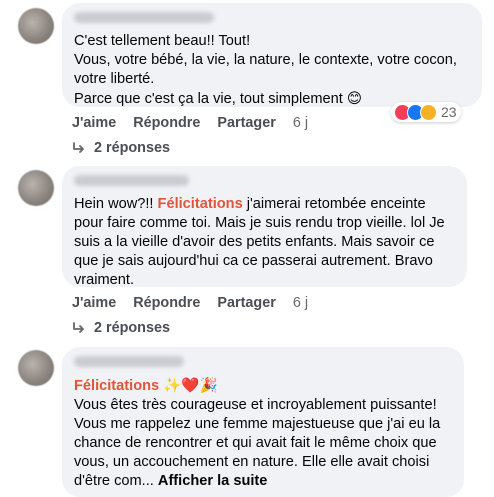 The height and width of the screenshot is (497, 494). Describe the element at coordinates (190, 385) in the screenshot. I see `sparkle-heart-party-emoji-icon: ✨❤️🎉` at that location.